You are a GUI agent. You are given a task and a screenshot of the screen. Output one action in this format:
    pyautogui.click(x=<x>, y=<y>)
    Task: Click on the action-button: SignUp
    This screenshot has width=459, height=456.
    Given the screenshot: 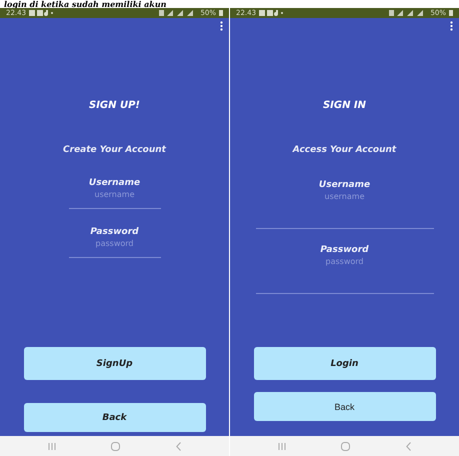 What is the action you would take?
    pyautogui.click(x=115, y=363)
    